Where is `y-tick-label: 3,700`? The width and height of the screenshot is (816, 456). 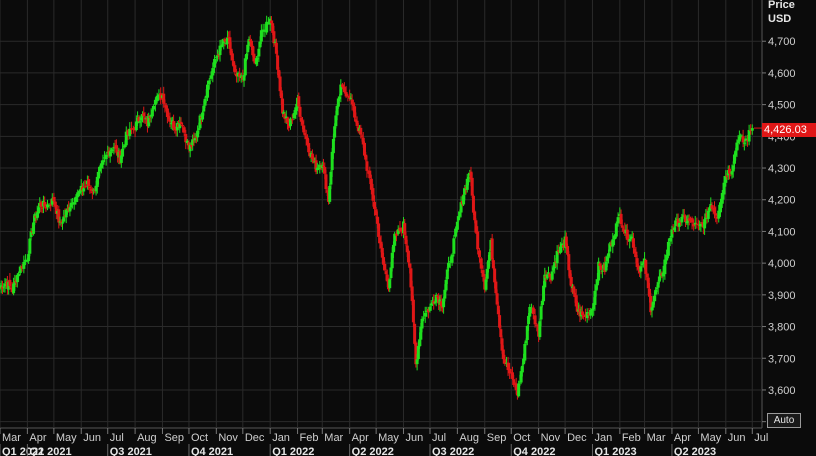 y-tick-label: 3,700 is located at coordinates (782, 359).